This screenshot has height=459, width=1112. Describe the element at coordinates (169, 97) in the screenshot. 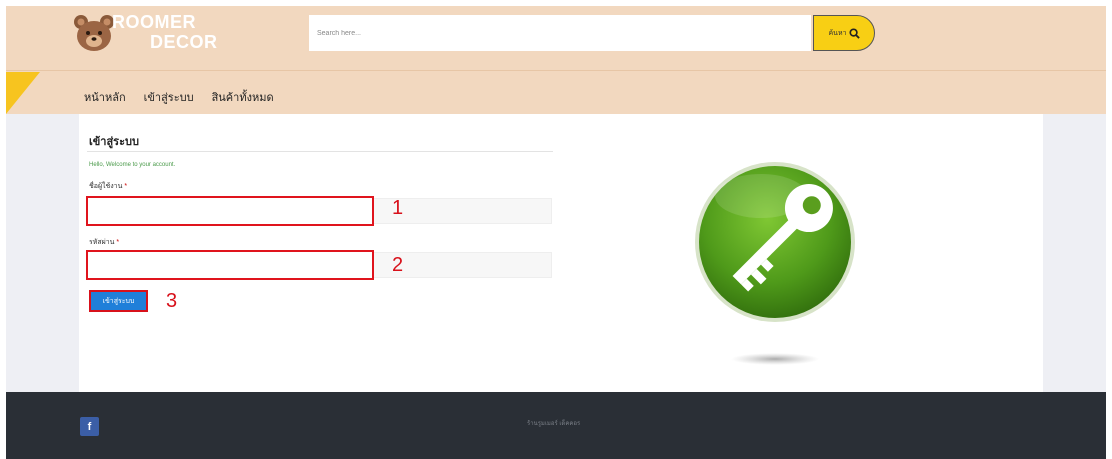

I see `nav-login: เข้าสู่ระบบ` at that location.